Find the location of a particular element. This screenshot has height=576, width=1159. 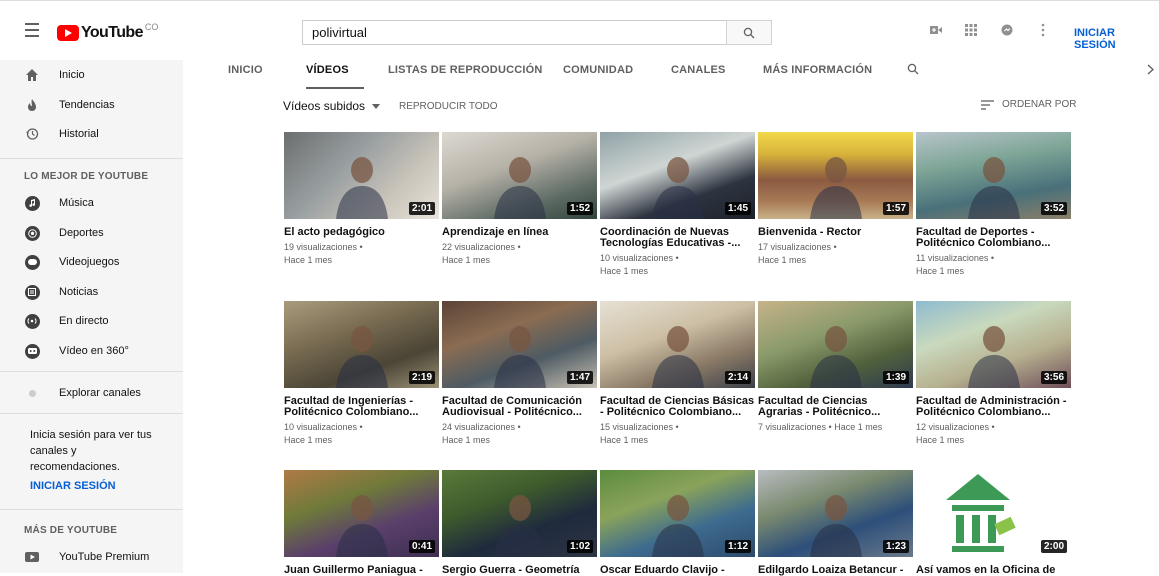

sidebar-item-deportes: Deportes is located at coordinates (91, 233).